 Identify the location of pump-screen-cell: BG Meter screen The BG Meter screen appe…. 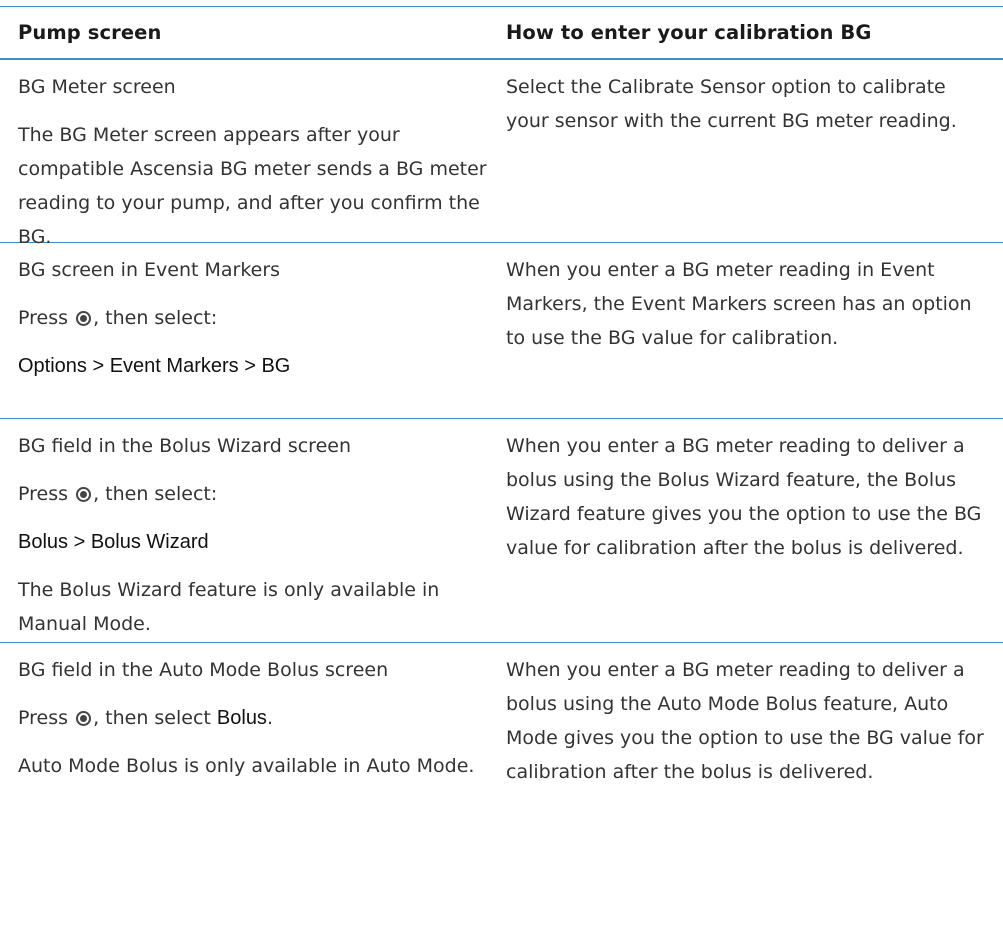
(250, 154).